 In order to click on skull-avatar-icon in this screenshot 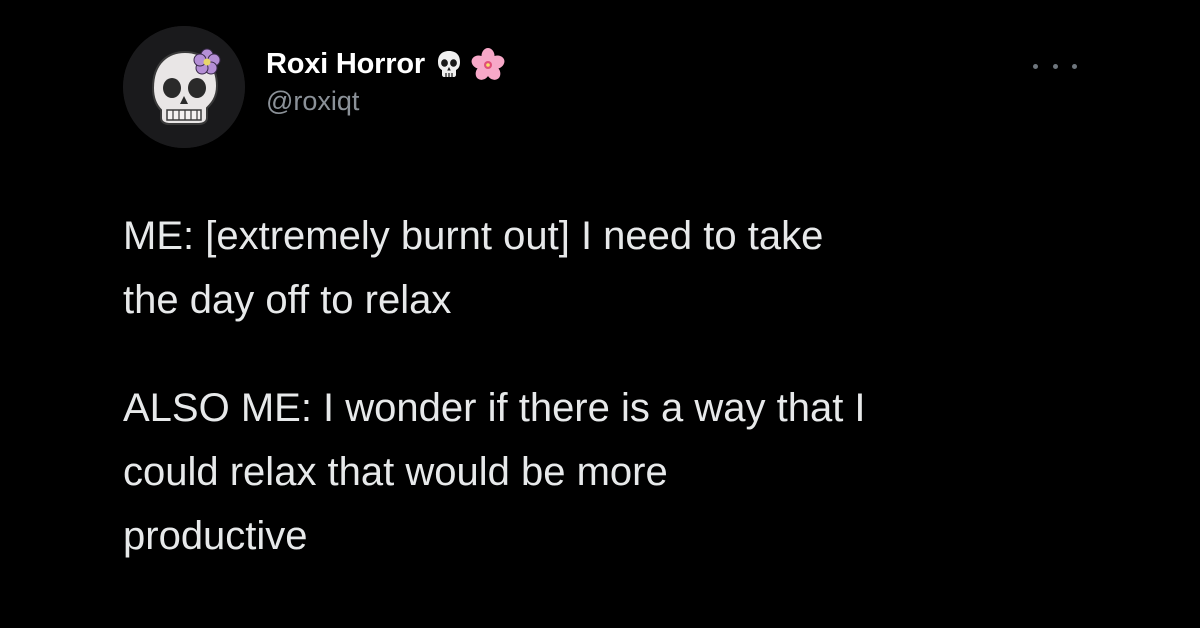, I will do `click(184, 87)`.